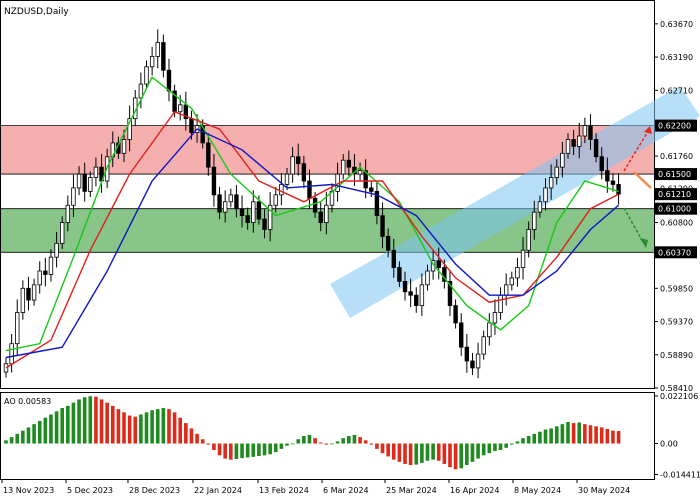 The image size is (700, 500). What do you see at coordinates (676, 156) in the screenshot?
I see `price-tick-label: 0.61760` at bounding box center [676, 156].